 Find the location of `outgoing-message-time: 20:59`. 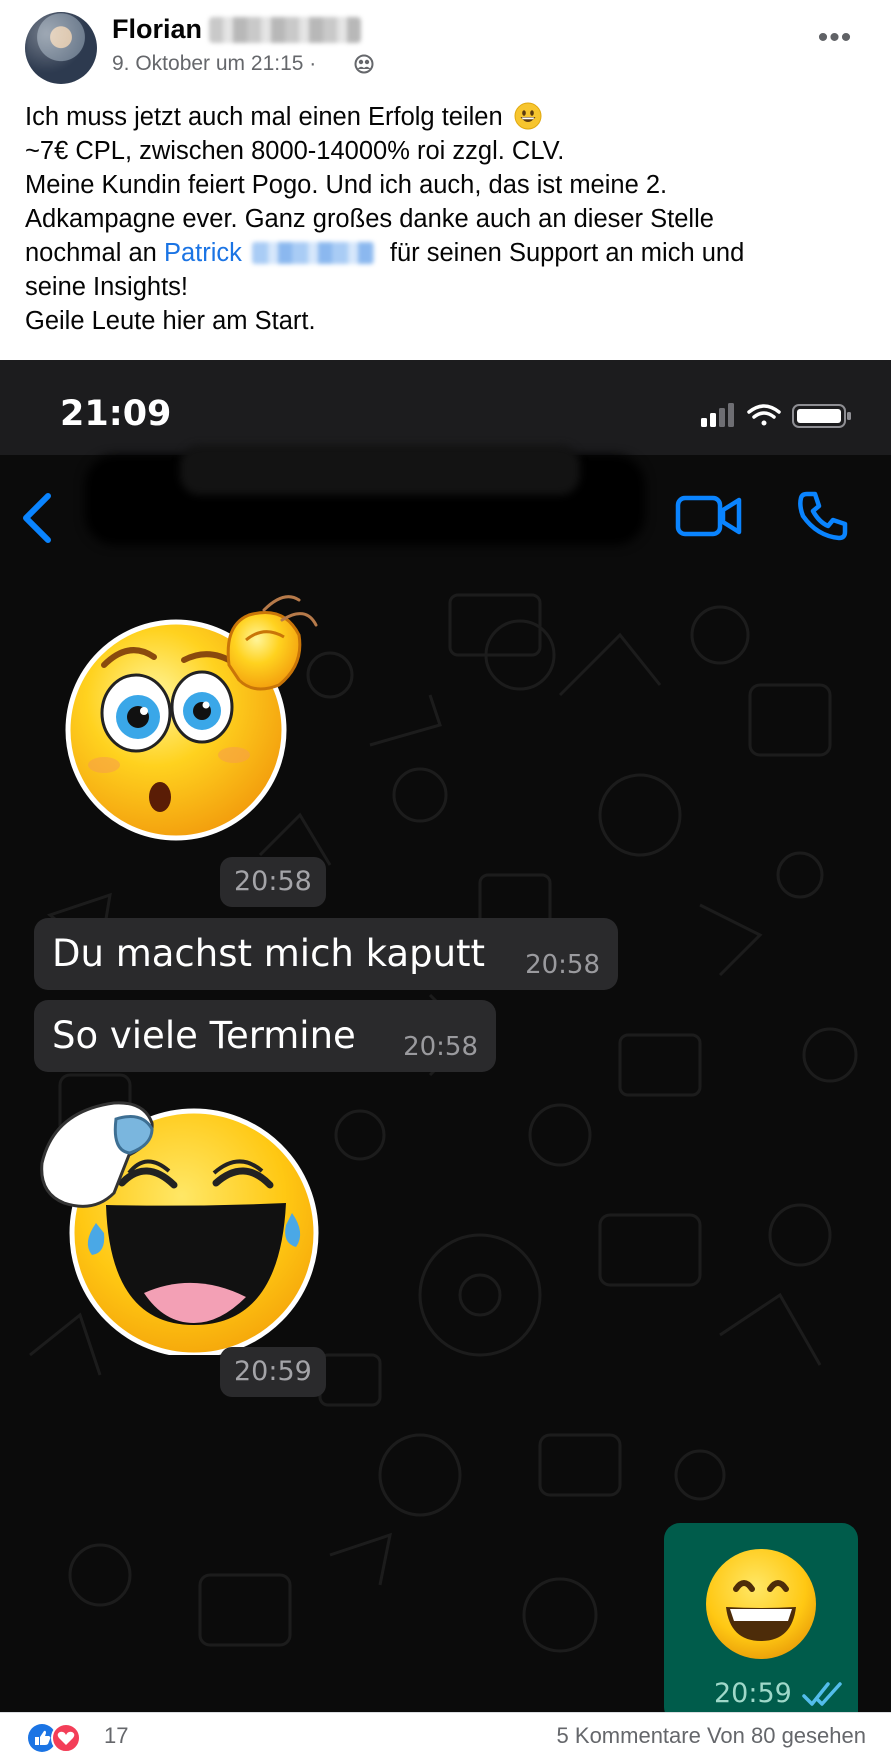

outgoing-message-time: 20:59 is located at coordinates (753, 1693).